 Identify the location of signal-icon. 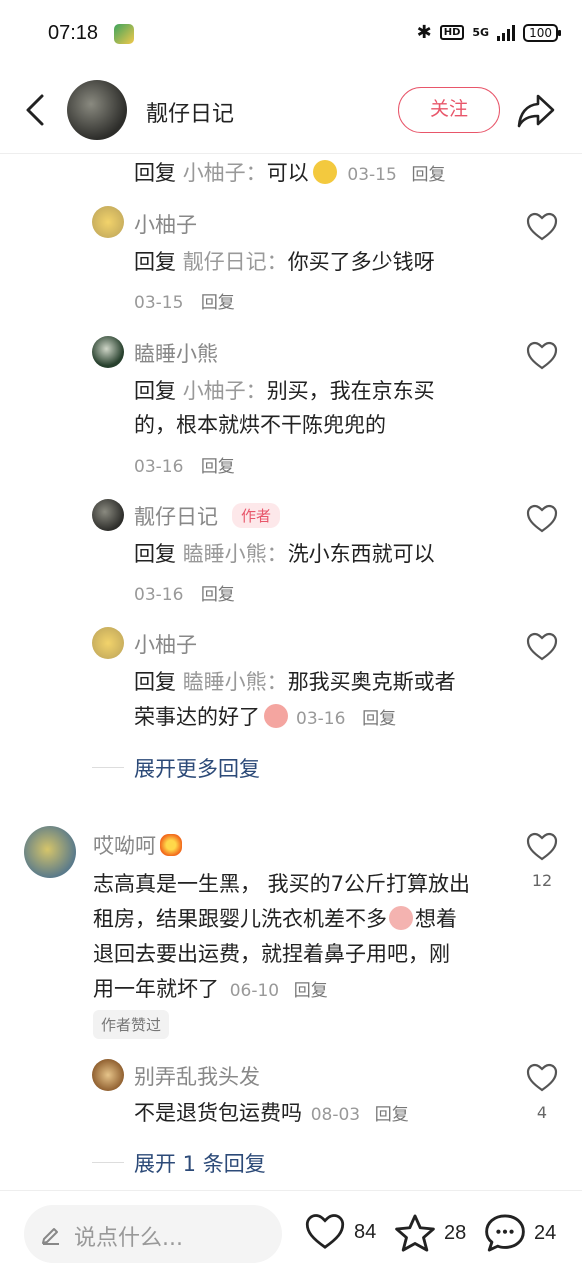
(506, 32).